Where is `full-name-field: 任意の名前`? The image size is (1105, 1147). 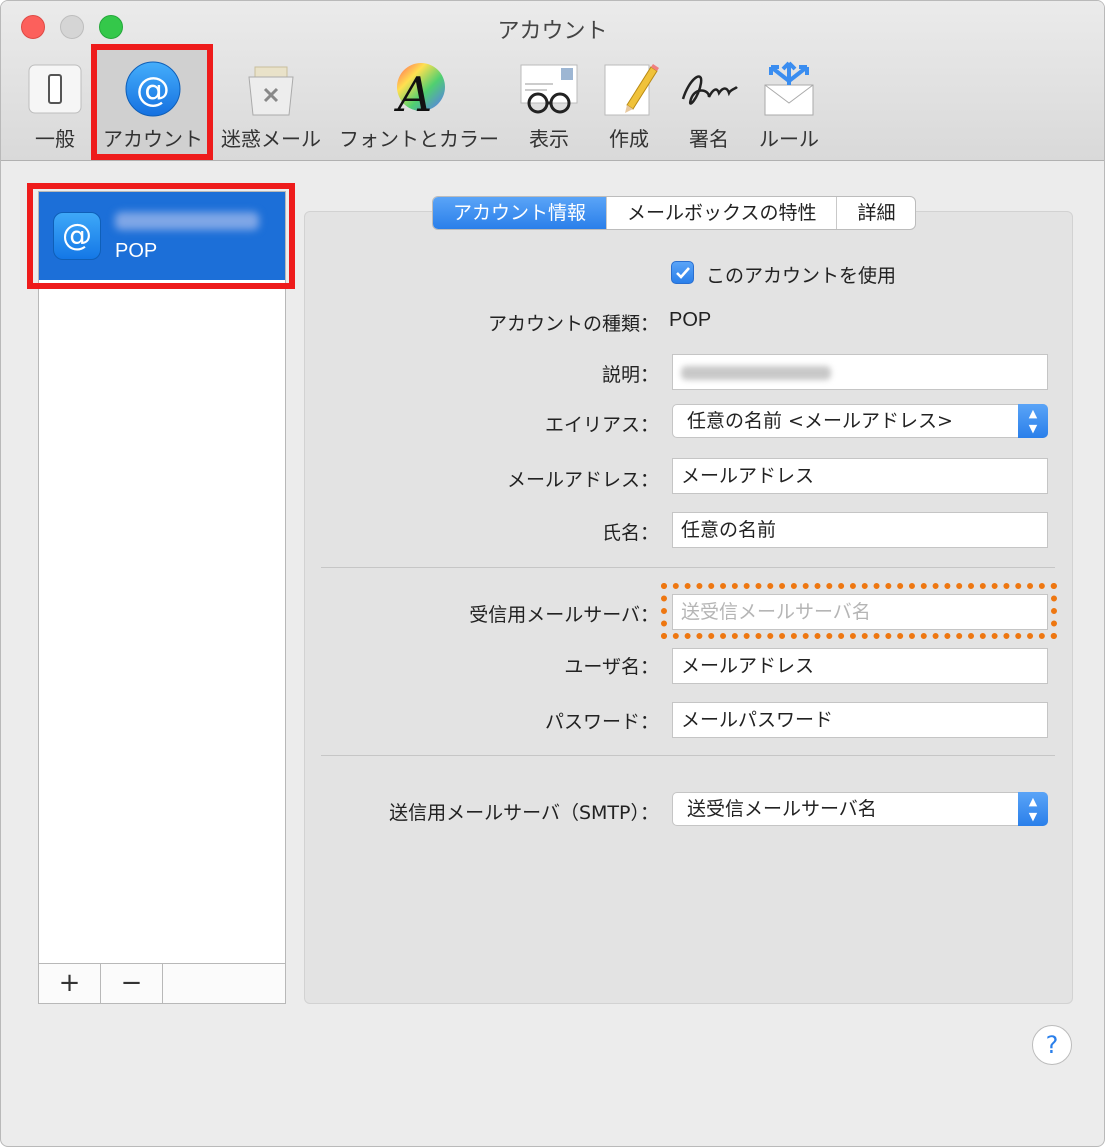 full-name-field: 任意の名前 is located at coordinates (860, 530).